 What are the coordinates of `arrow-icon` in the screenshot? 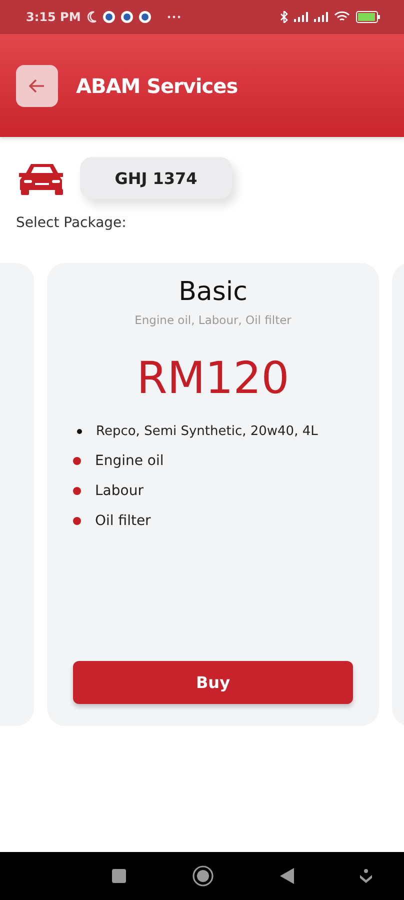 It's located at (37, 85).